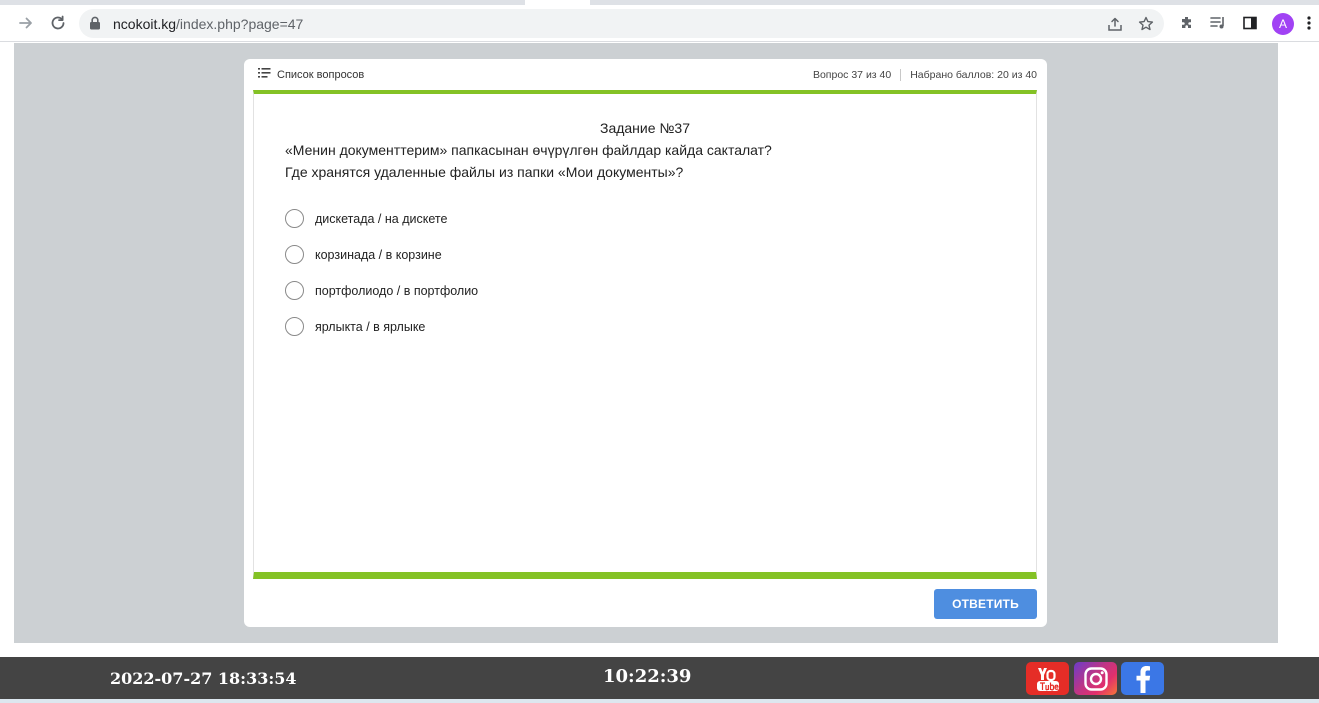 The width and height of the screenshot is (1319, 703). I want to click on browser-toolbar: ncokoit.kg/index.php?page=47 A, so click(659, 23).